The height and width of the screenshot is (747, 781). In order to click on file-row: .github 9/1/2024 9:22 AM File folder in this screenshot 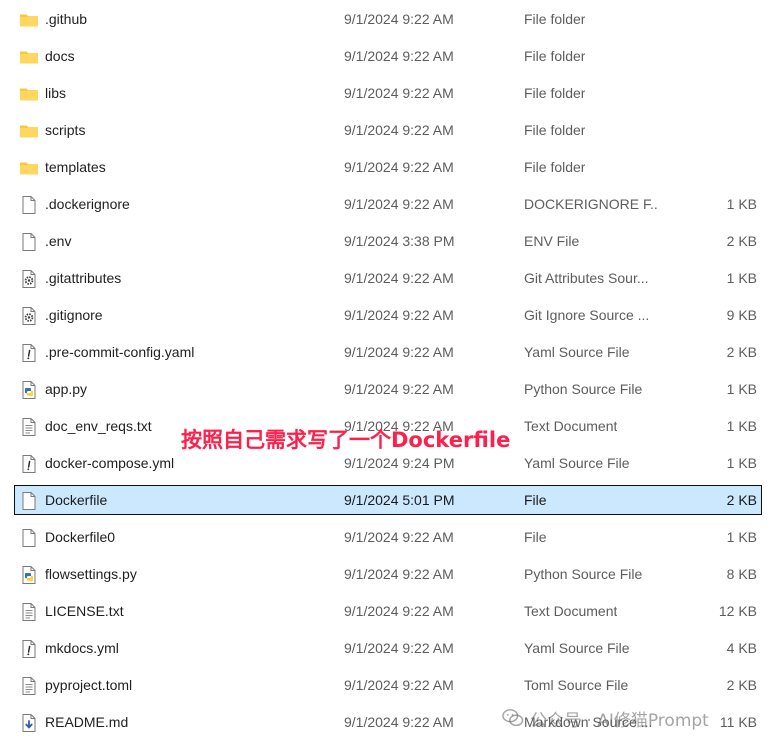, I will do `click(388, 19)`.